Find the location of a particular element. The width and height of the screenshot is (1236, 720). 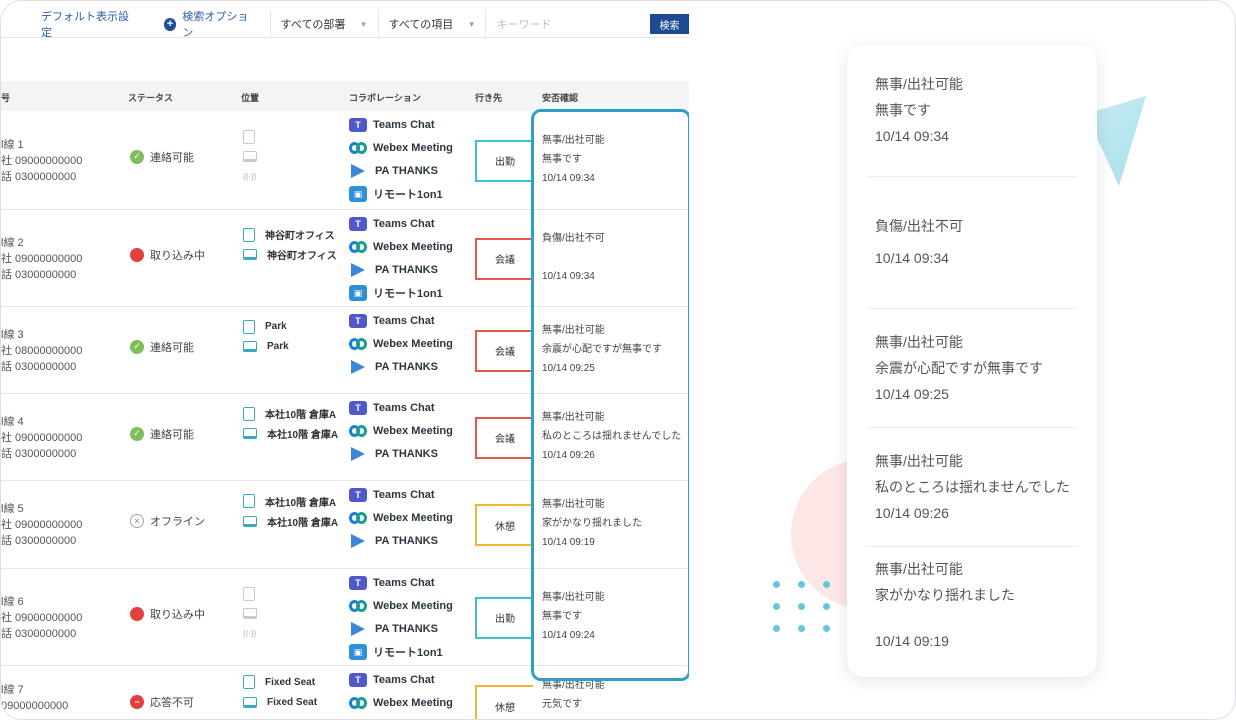

contact-info: l線 1 社 09000000000 話 0300000000 is located at coordinates (41, 161).